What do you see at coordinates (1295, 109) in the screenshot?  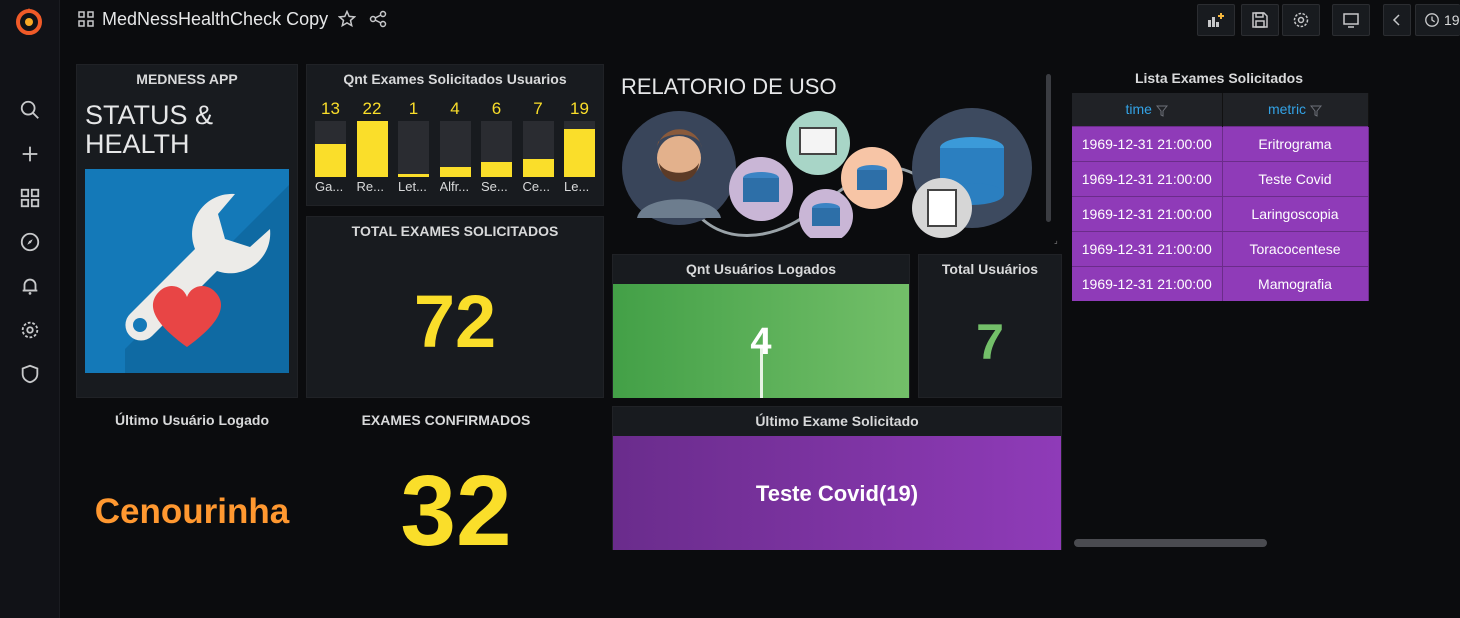 I see `column-header-metric: metric` at bounding box center [1295, 109].